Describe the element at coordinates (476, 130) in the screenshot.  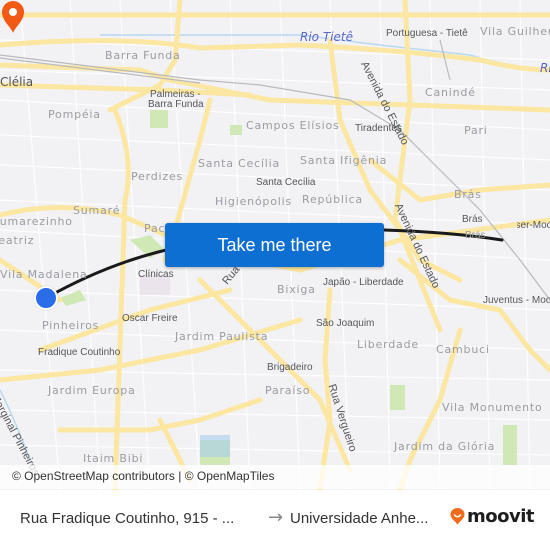
I see `map-label-pari: Pari` at that location.